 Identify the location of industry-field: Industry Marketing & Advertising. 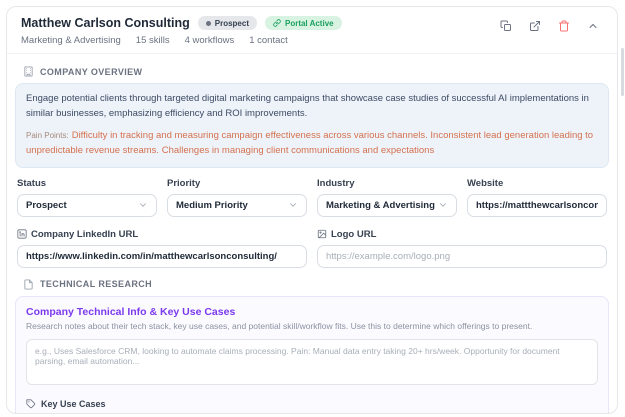
(387, 197).